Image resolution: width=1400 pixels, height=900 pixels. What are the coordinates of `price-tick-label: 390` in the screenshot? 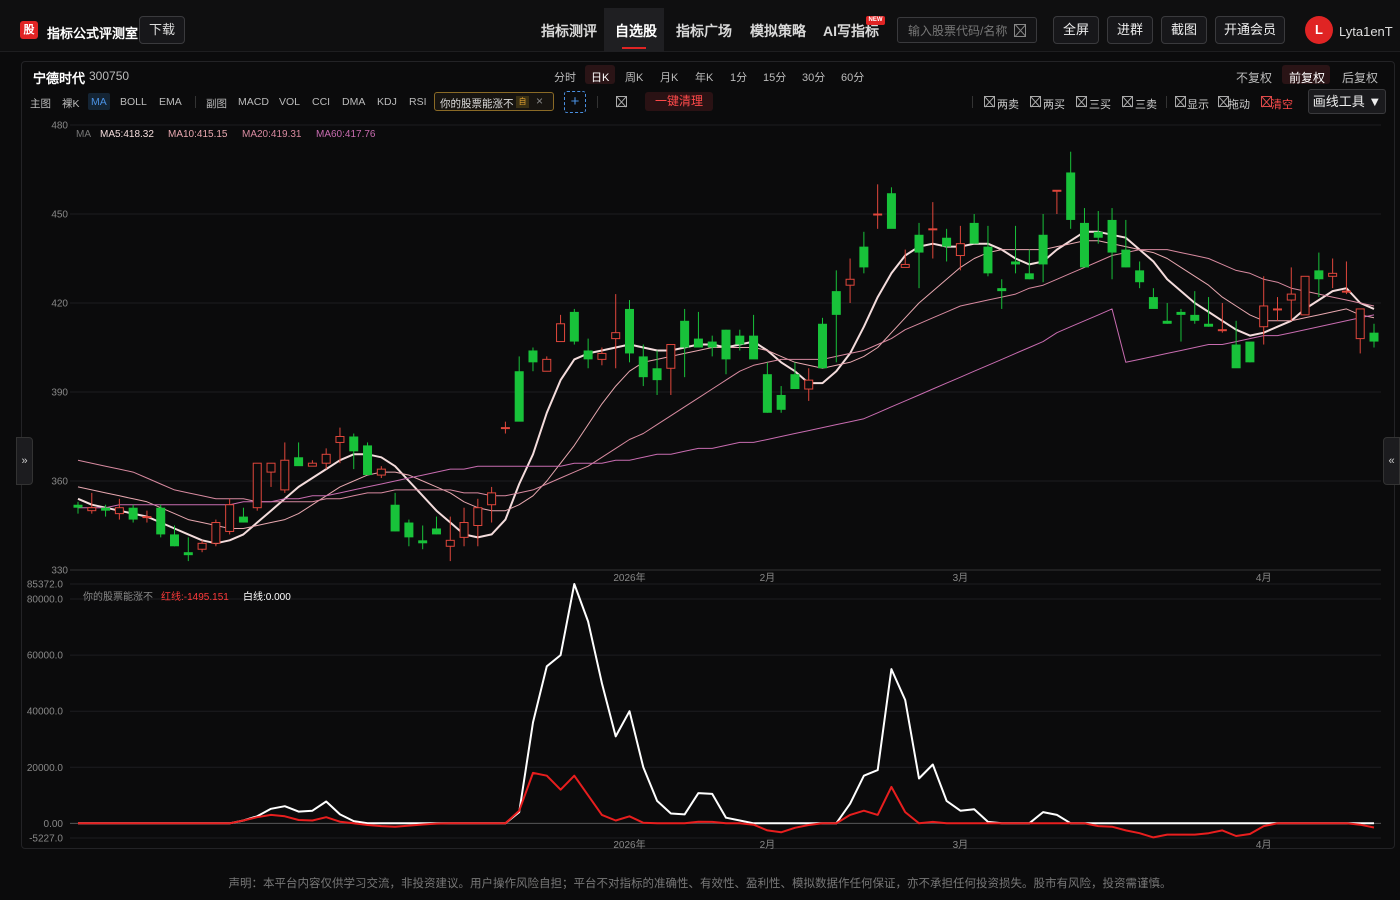 It's located at (59, 393).